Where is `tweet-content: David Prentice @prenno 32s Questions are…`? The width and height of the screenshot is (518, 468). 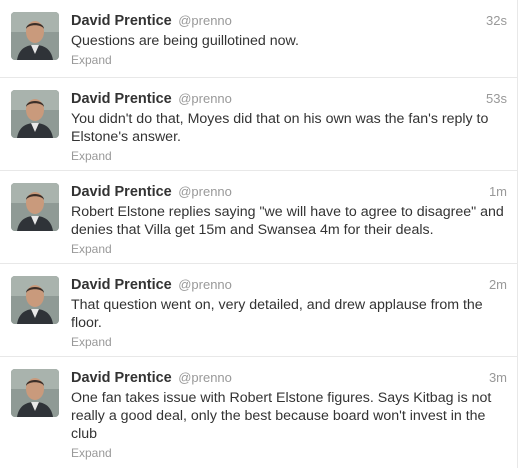
tweet-content: David Prentice @prenno 32s Questions are… is located at coordinates (289, 40).